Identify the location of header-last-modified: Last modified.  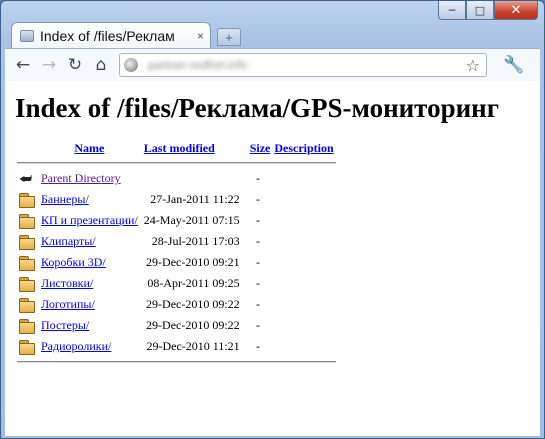
(192, 148).